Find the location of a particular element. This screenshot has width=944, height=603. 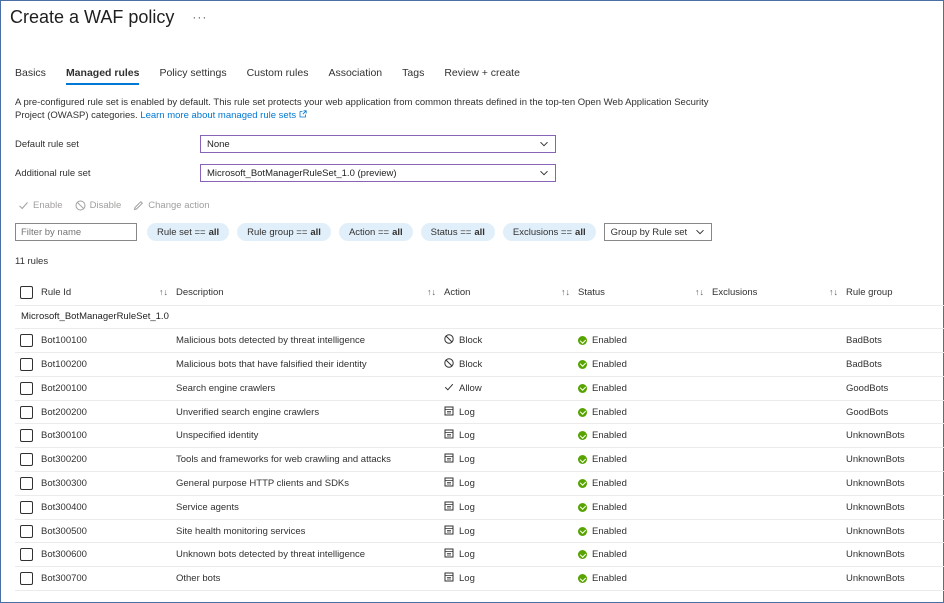

tab-custom-rules: Custom rules is located at coordinates (278, 76).